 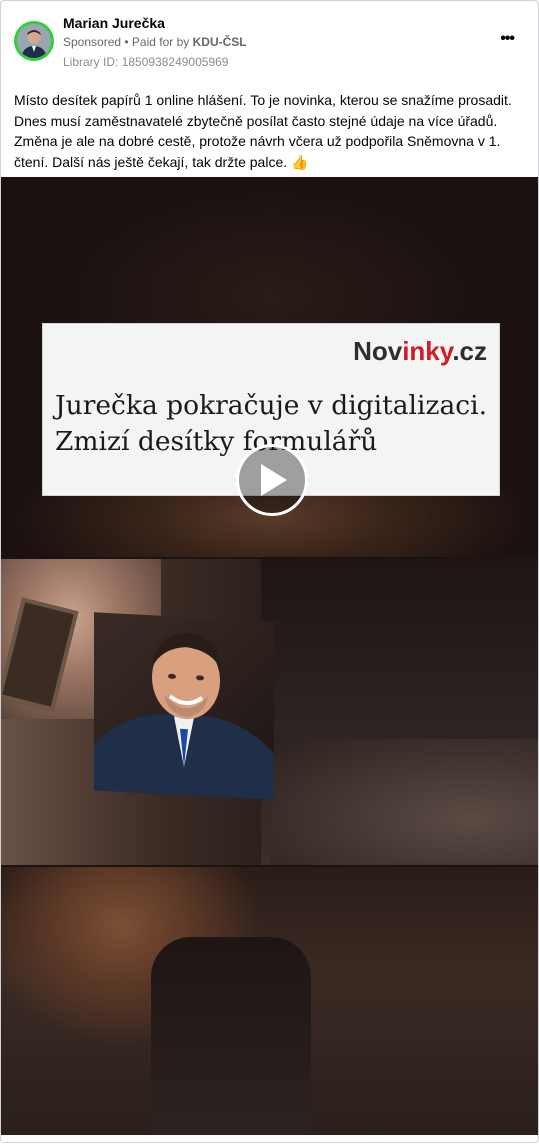 What do you see at coordinates (146, 62) in the screenshot?
I see `library-id: Library ID: 1850938249005969` at bounding box center [146, 62].